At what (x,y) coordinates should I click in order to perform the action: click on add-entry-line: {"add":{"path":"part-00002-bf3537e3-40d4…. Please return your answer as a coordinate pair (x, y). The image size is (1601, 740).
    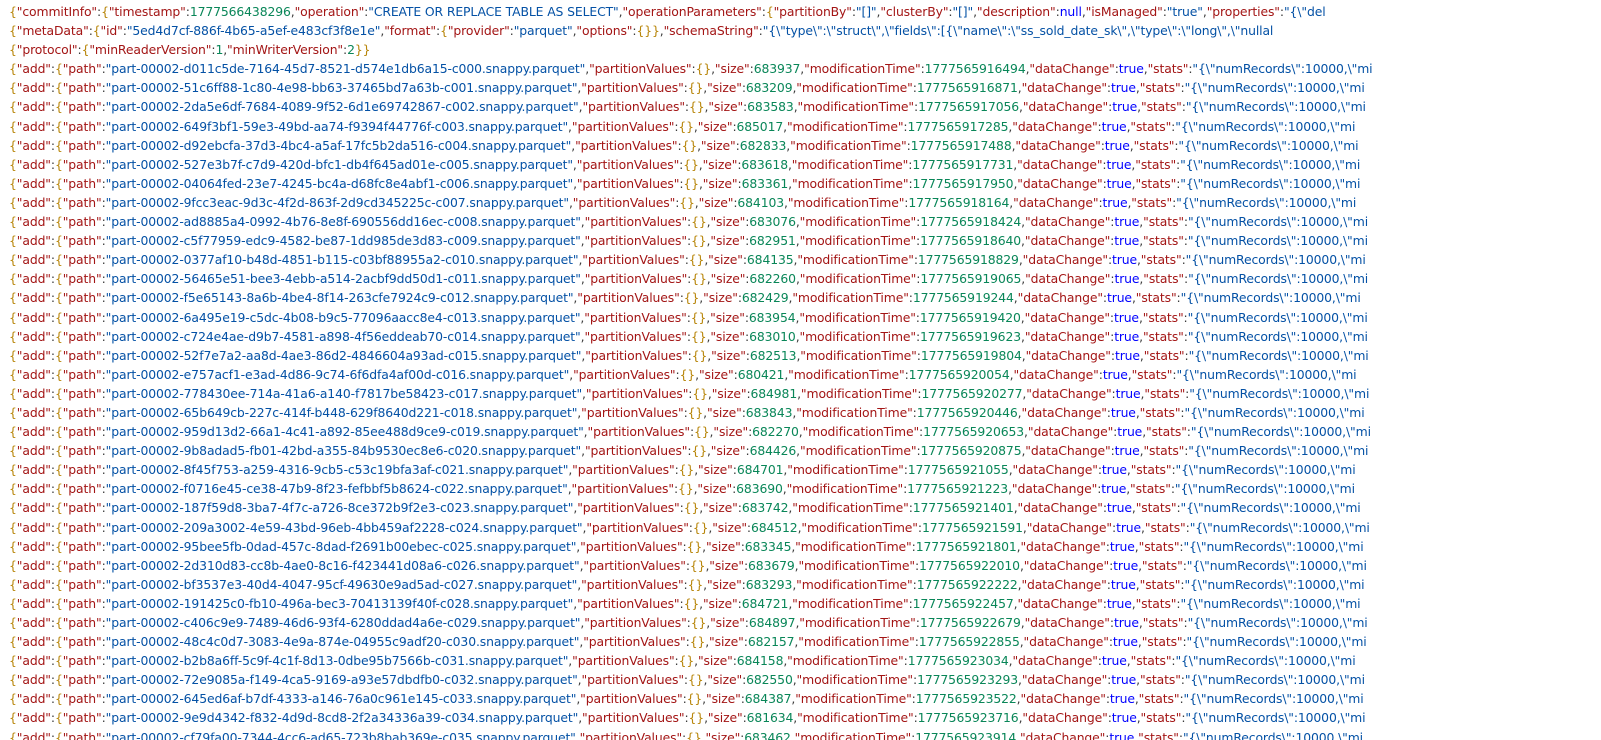
    Looking at the image, I should click on (805, 584).